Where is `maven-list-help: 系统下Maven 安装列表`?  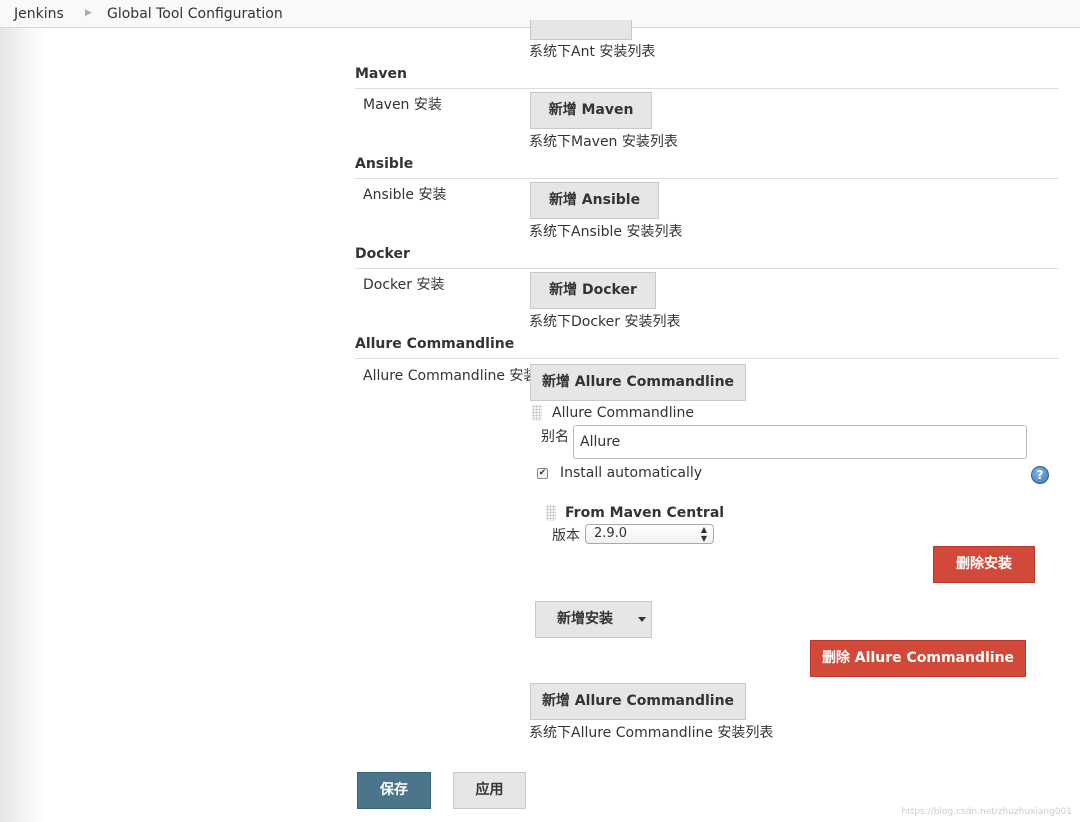
maven-list-help: 系统下Maven 安装列表 is located at coordinates (603, 142).